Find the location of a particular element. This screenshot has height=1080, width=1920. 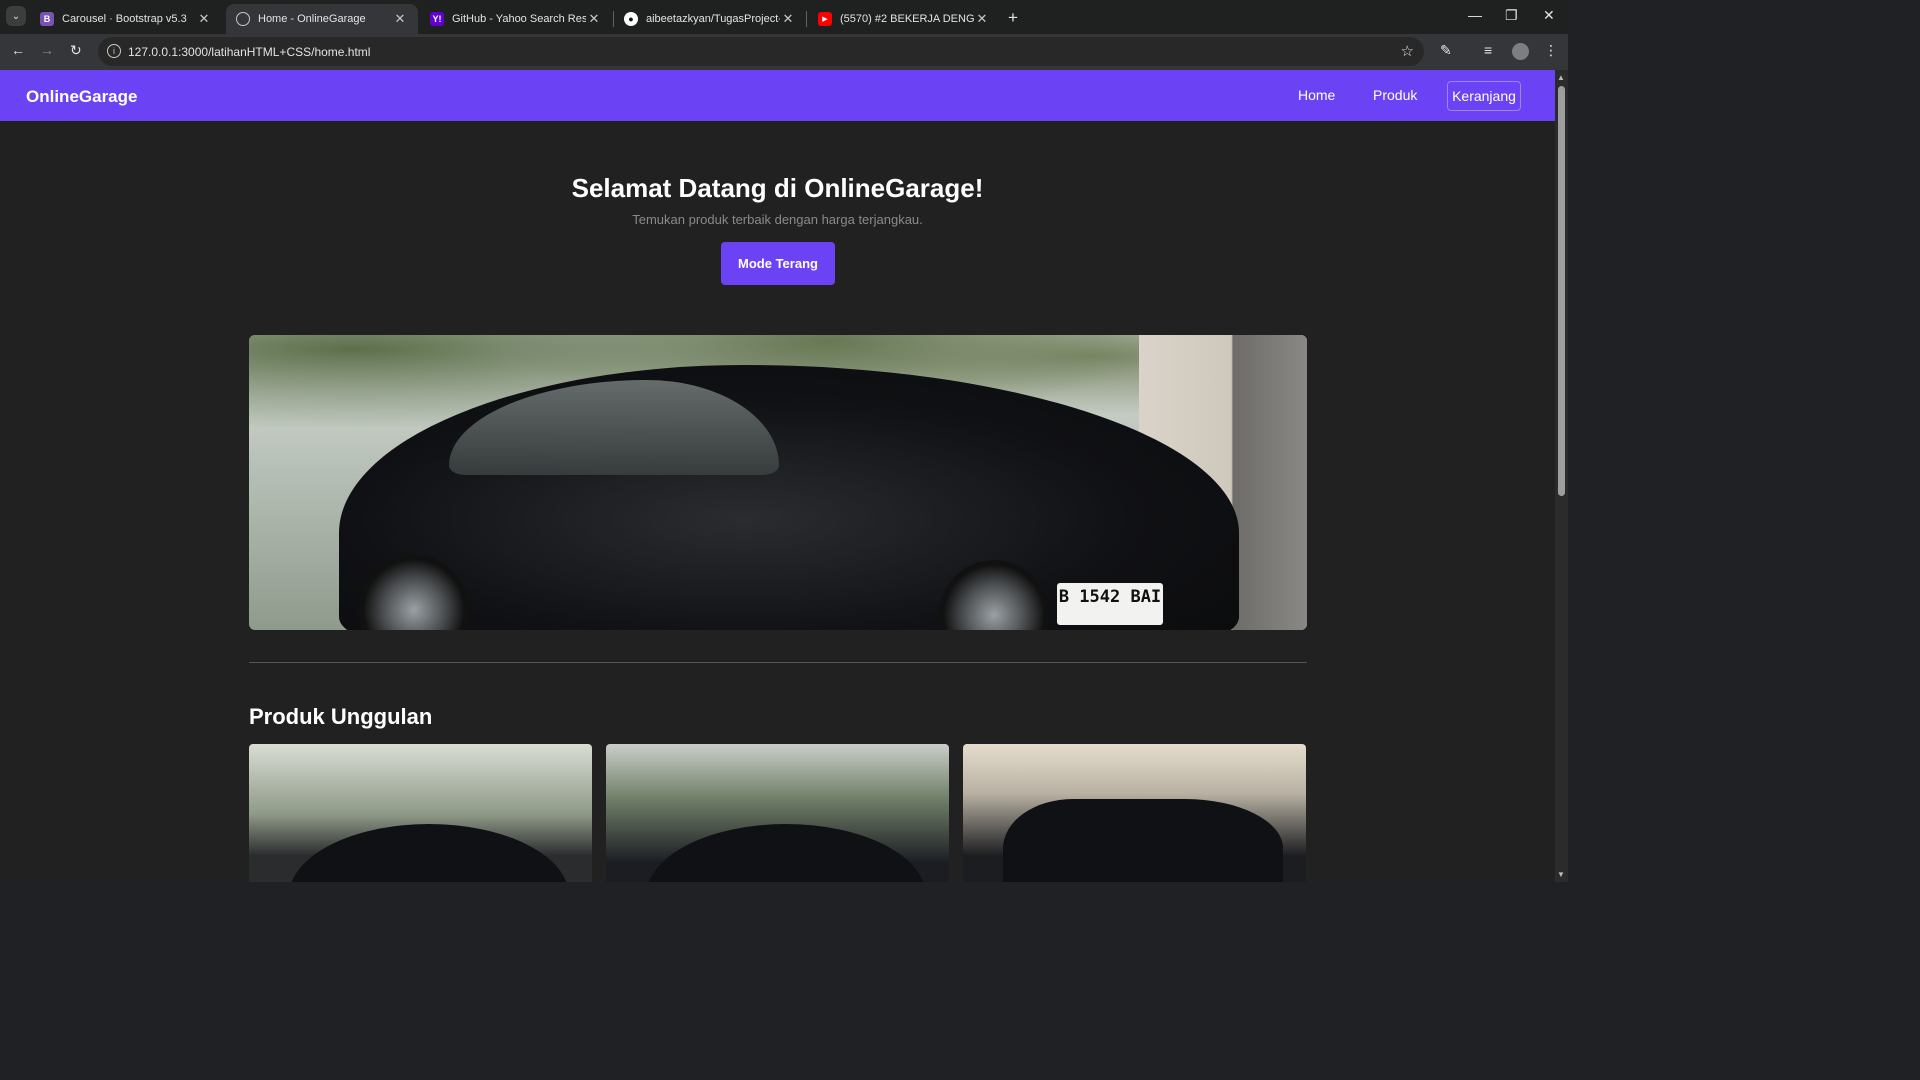

van-shape is located at coordinates (1143, 840).